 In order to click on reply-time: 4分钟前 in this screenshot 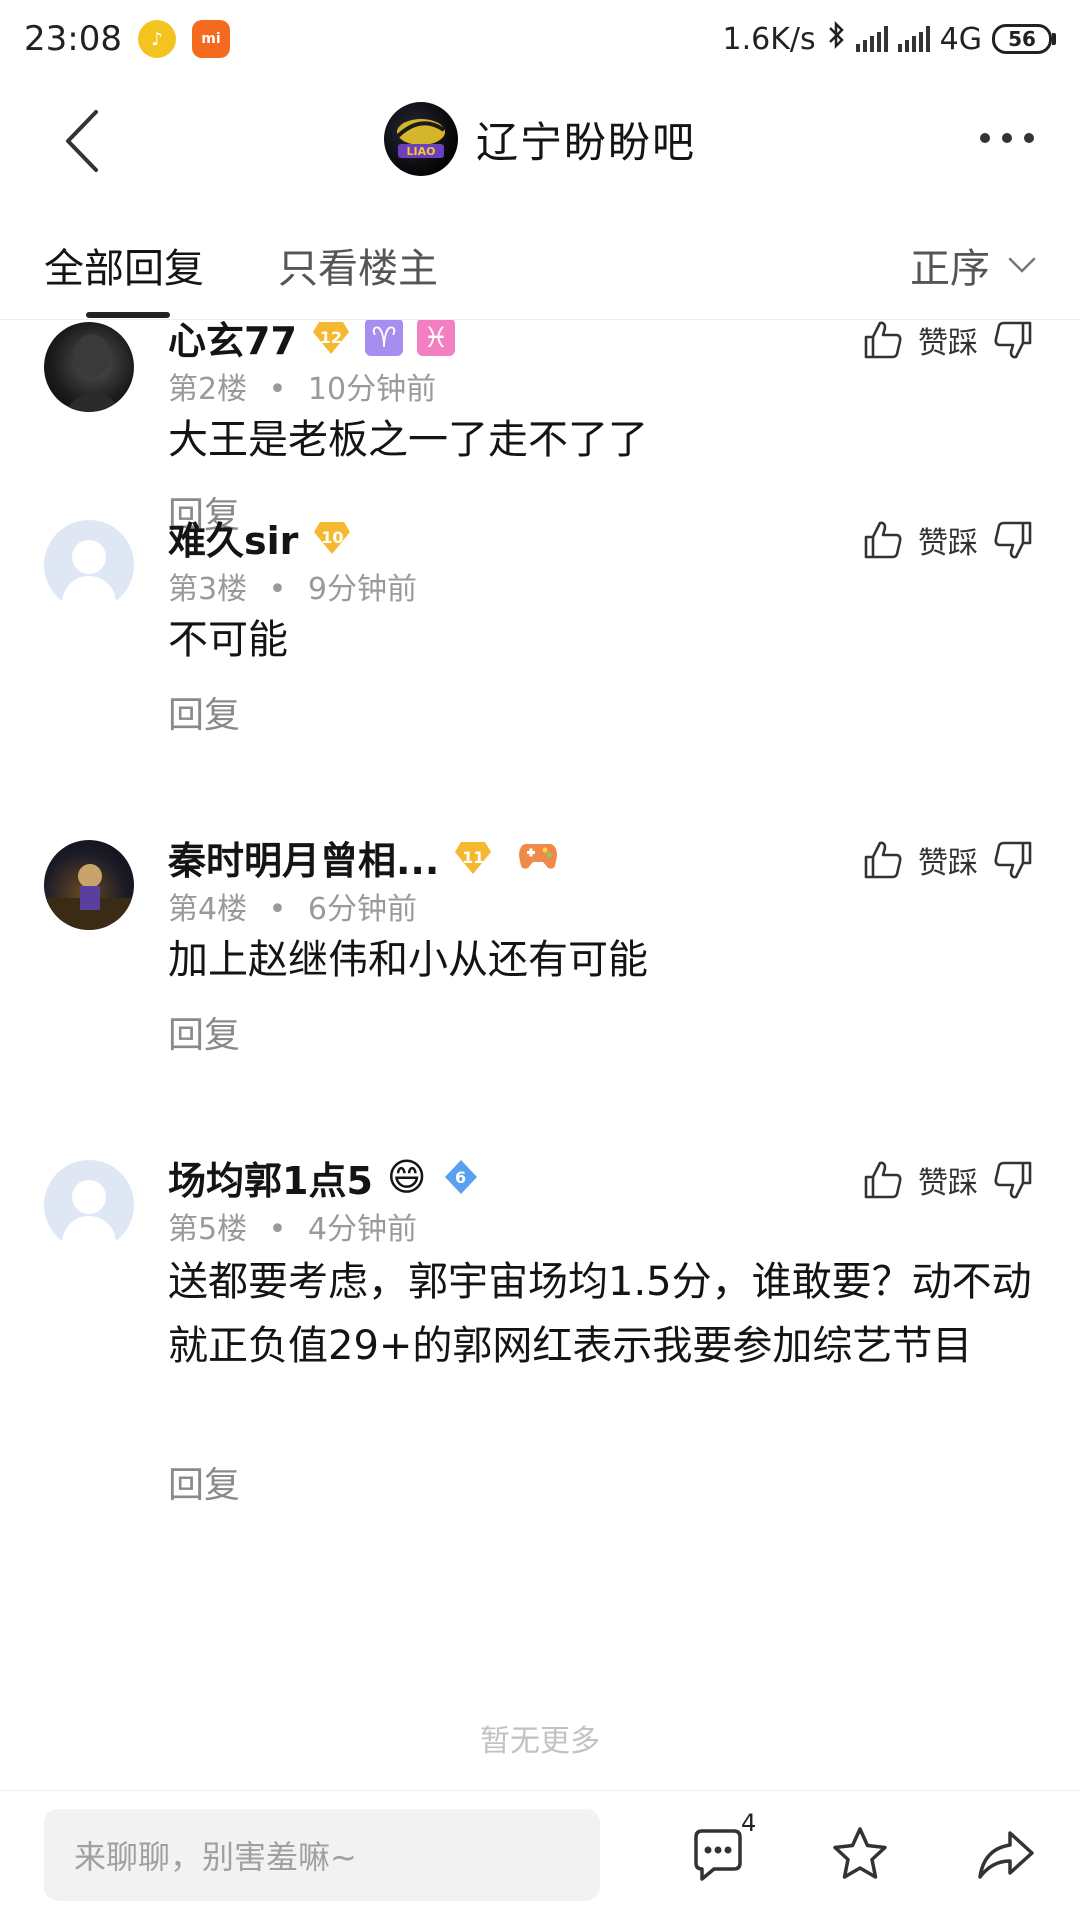, I will do `click(362, 1229)`.